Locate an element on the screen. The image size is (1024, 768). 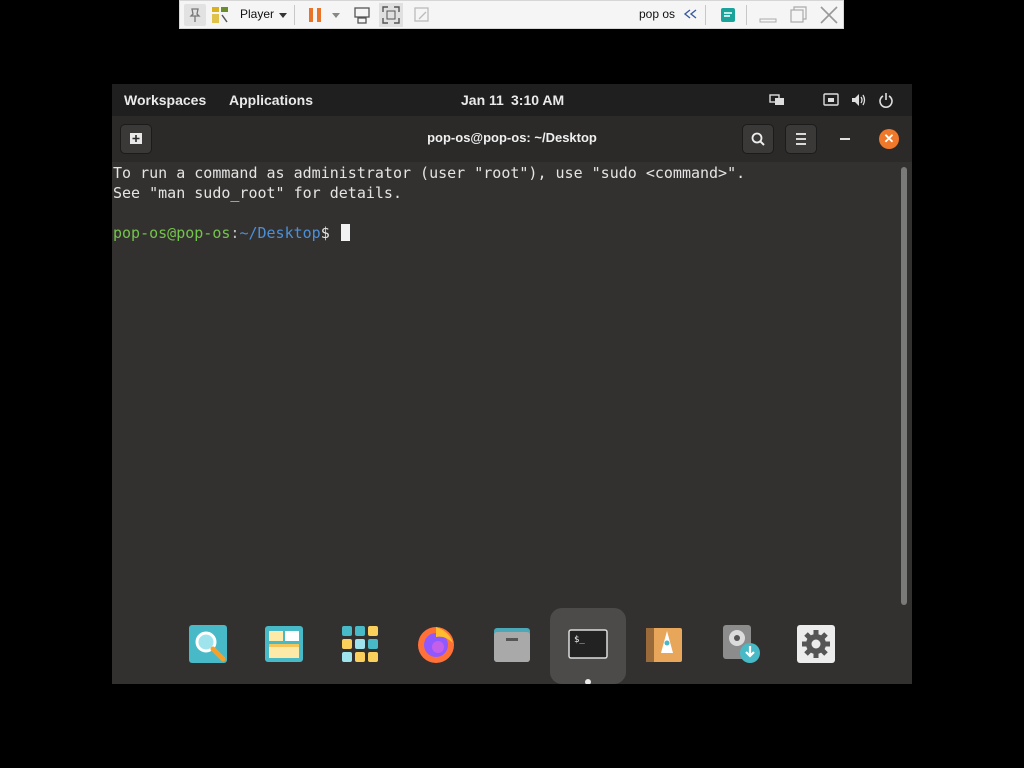
vm-name-label: pop os is located at coordinates (657, 14).